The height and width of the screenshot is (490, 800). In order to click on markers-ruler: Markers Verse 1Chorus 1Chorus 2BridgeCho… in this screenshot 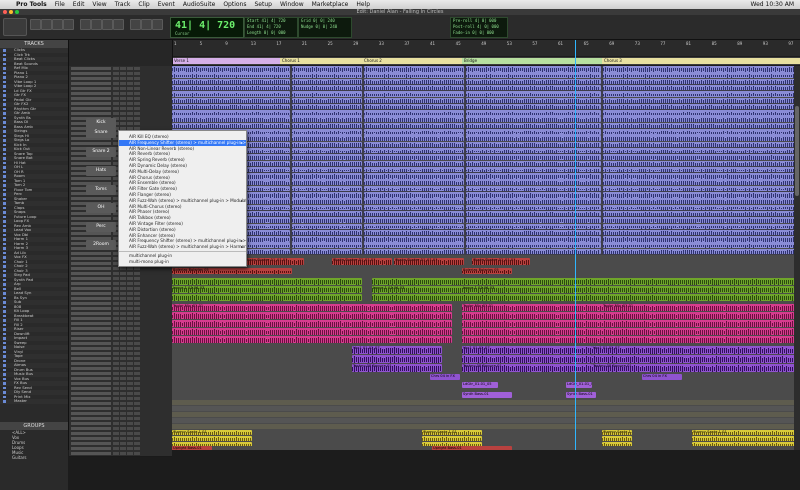, I will do `click(486, 61)`.